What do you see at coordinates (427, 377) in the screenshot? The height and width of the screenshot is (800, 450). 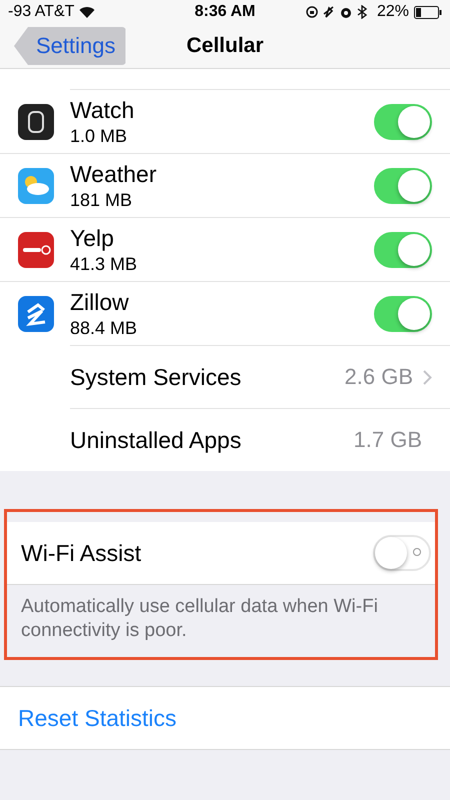 I see `chevron-icon` at bounding box center [427, 377].